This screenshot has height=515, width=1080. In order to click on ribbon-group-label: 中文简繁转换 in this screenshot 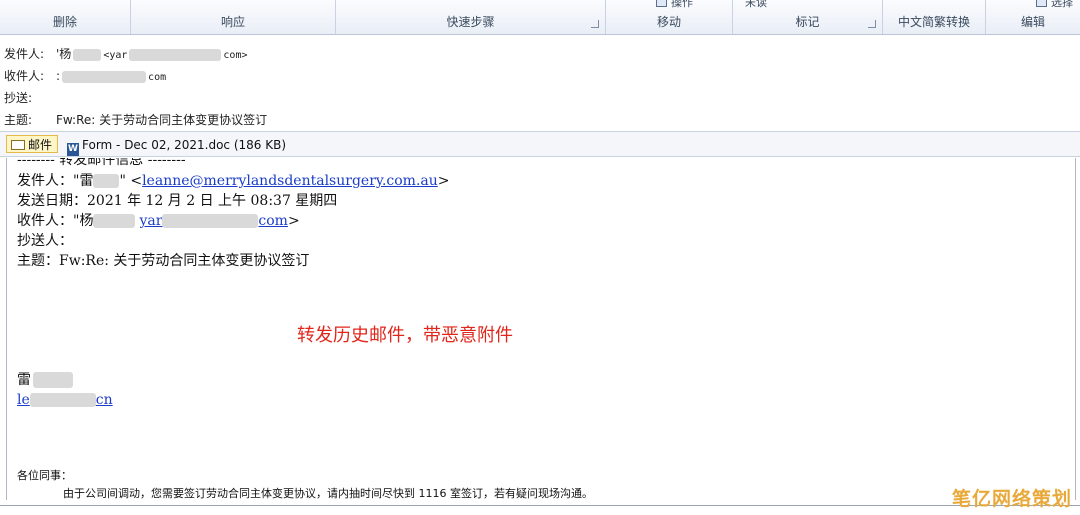, I will do `click(933, 22)`.